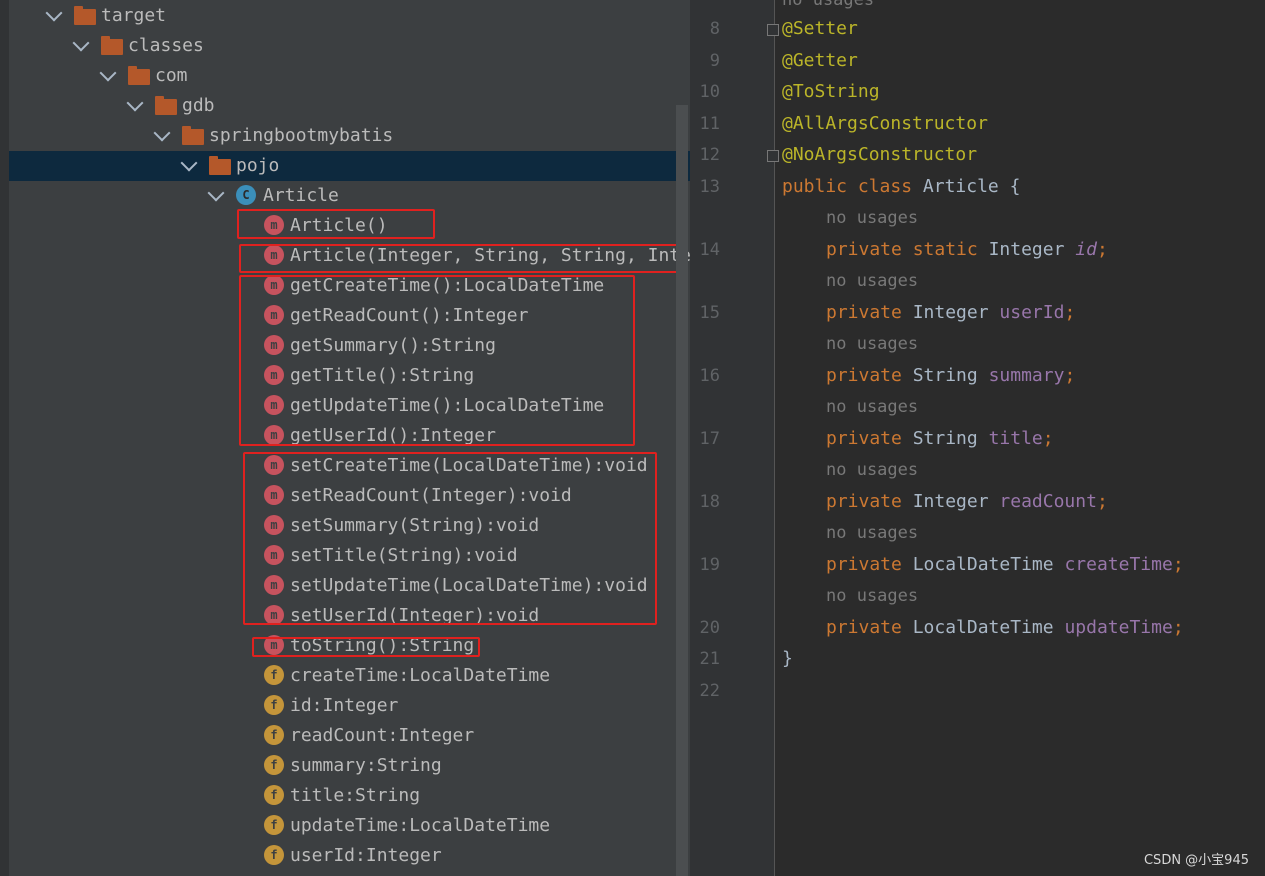 This screenshot has height=876, width=1265. I want to click on tree-folder-target: target, so click(349, 16).